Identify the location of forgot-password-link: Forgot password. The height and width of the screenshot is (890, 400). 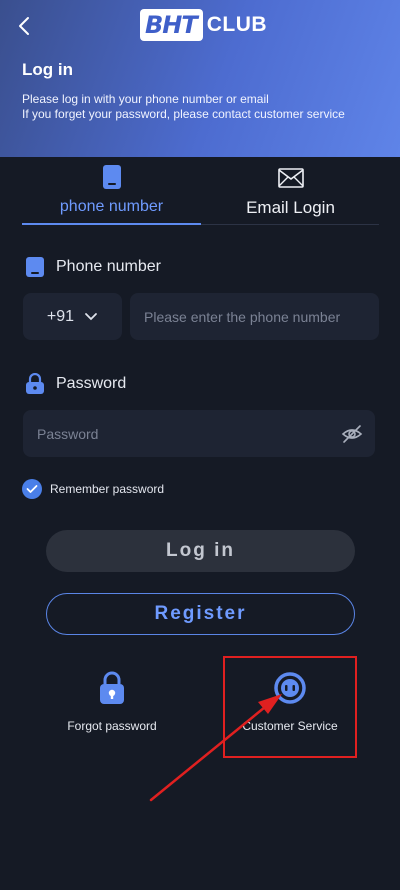
(112, 708).